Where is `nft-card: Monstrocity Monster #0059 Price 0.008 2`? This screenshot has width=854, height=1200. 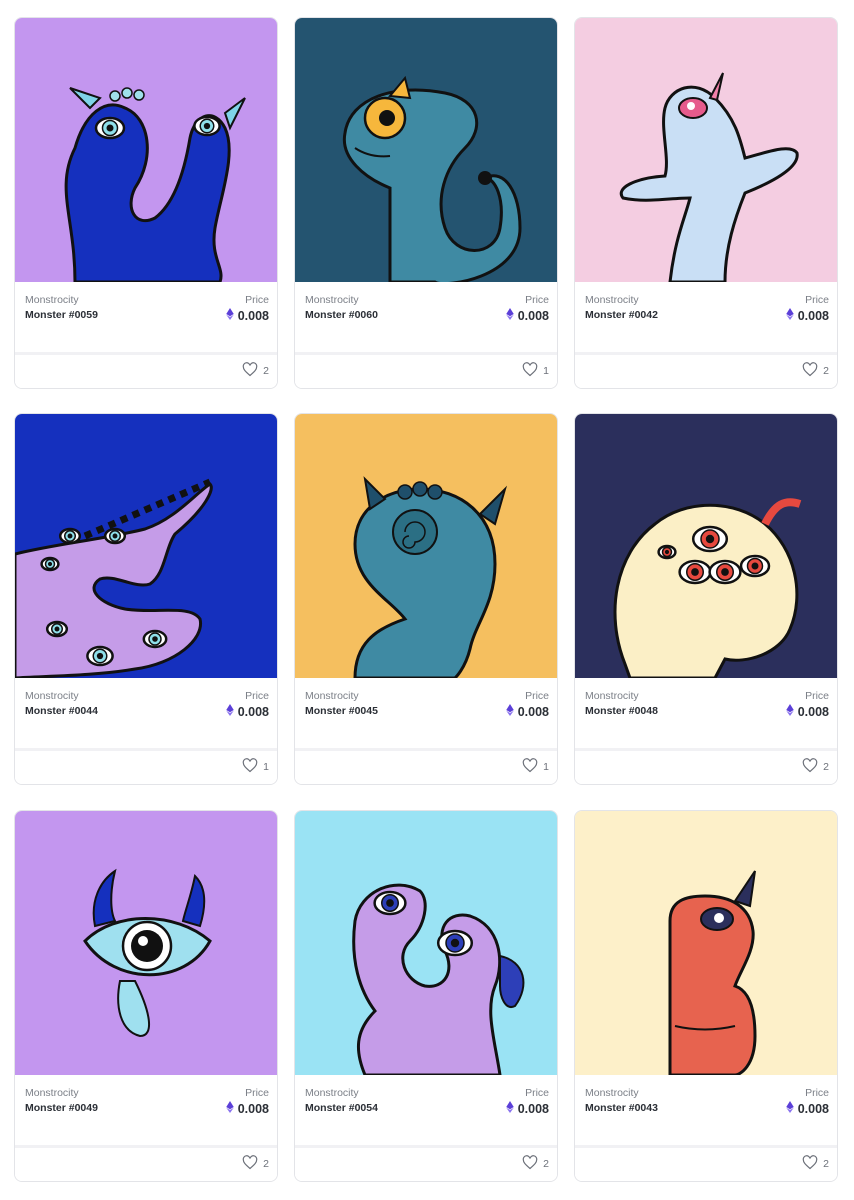
nft-card: Monstrocity Monster #0059 Price 0.008 2 is located at coordinates (146, 203).